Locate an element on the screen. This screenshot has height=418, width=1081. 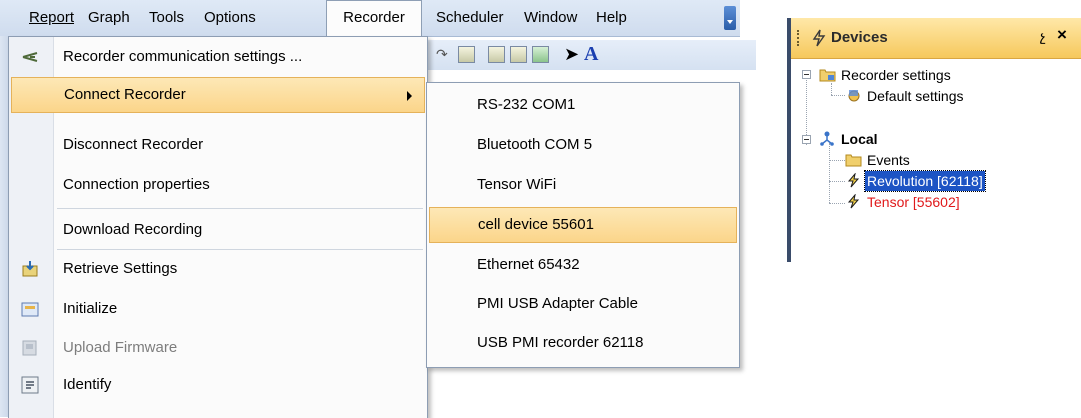
upload-icon is located at coordinates (496, 54).